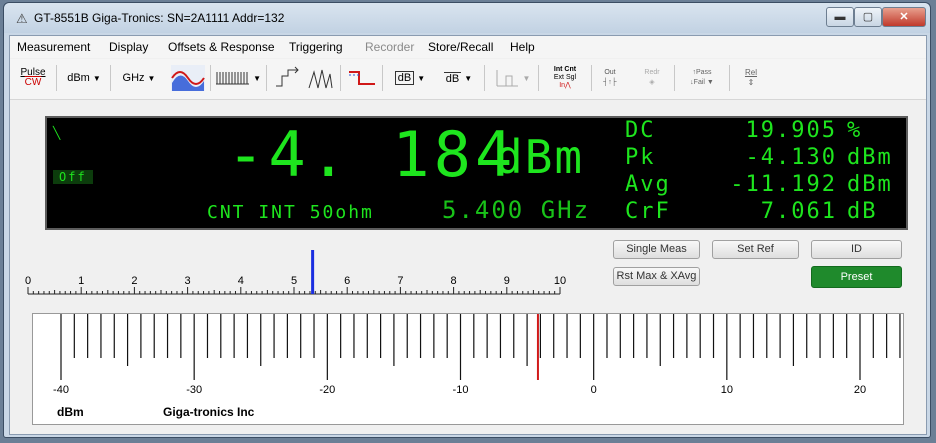  I want to click on limit-marker-dropdown: ▼, so click(512, 78).